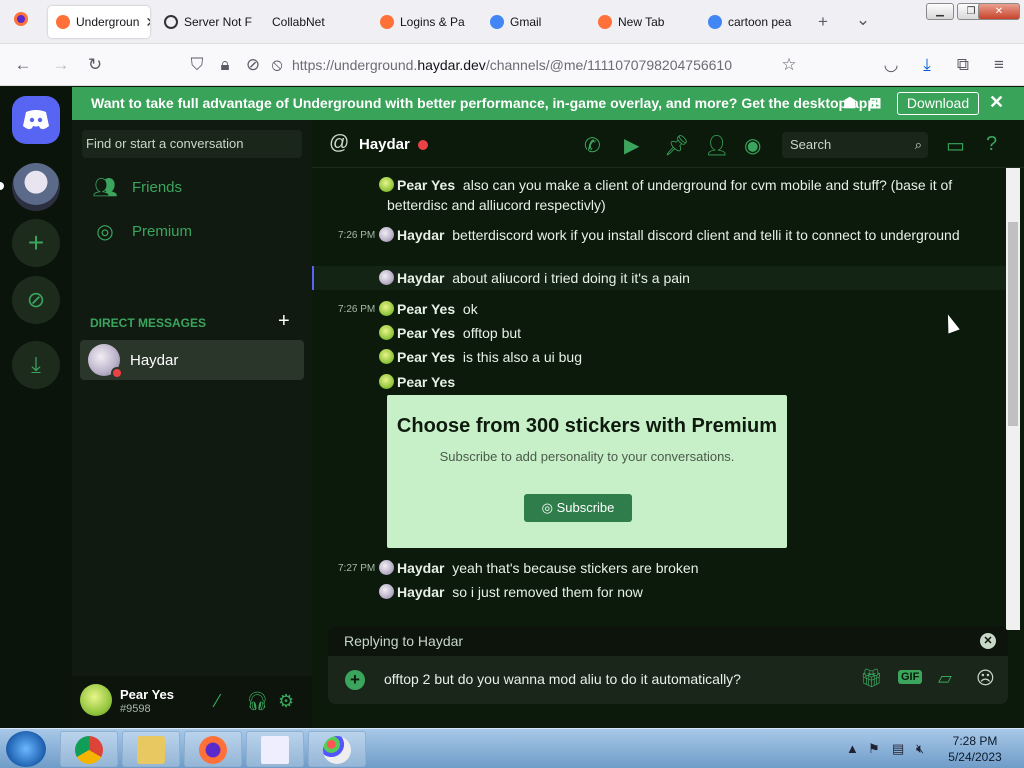 The height and width of the screenshot is (768, 1024). What do you see at coordinates (314, 22) in the screenshot?
I see `tab-collabnet: CollabNet` at bounding box center [314, 22].